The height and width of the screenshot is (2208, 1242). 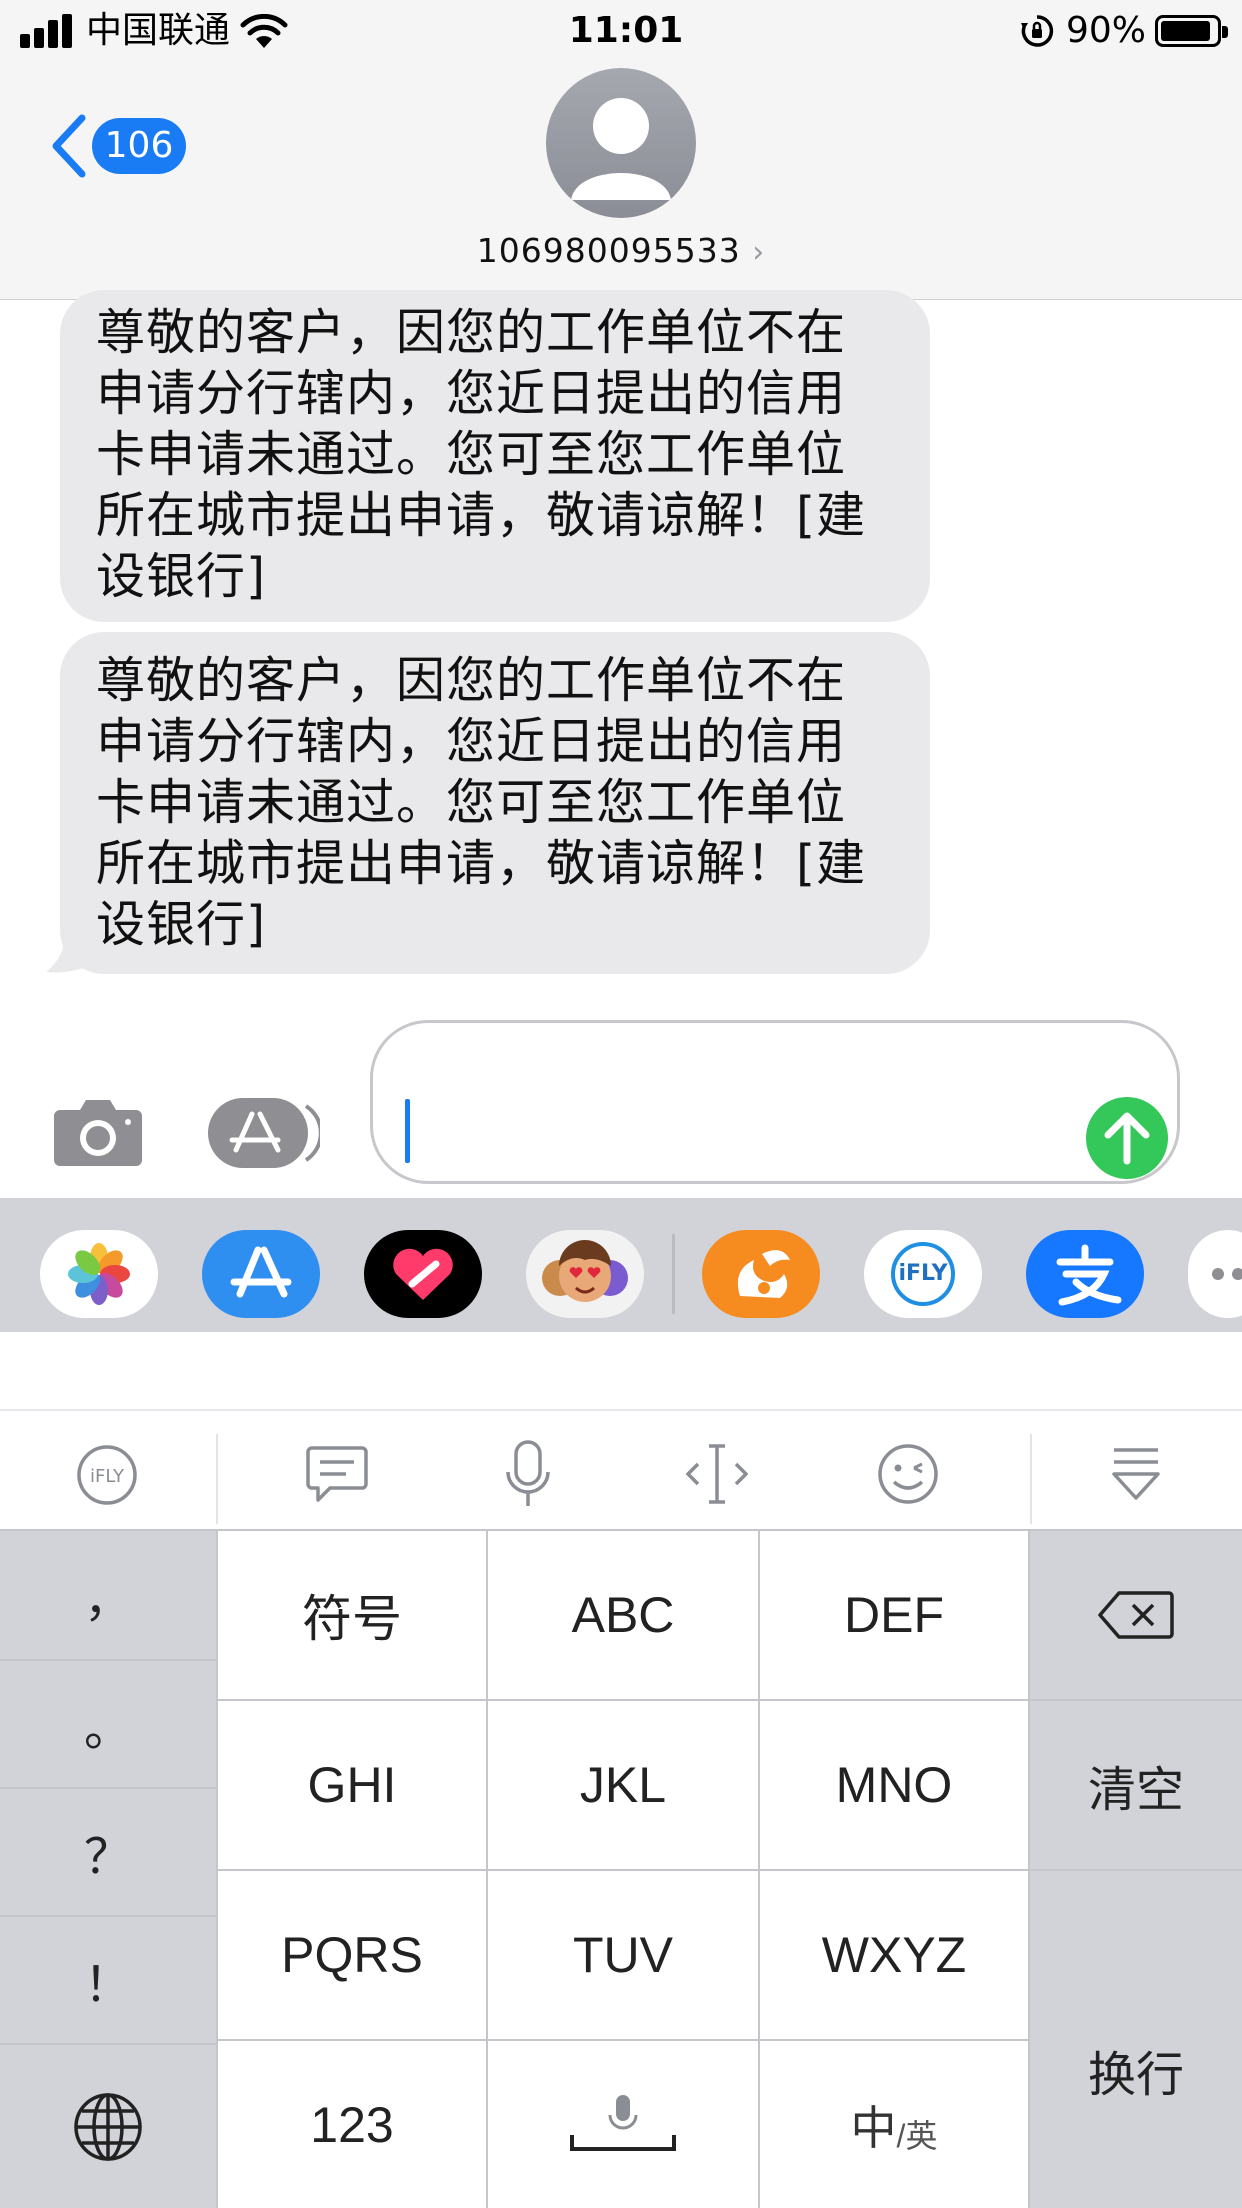 I want to click on key-label: TUV, so click(x=623, y=1955).